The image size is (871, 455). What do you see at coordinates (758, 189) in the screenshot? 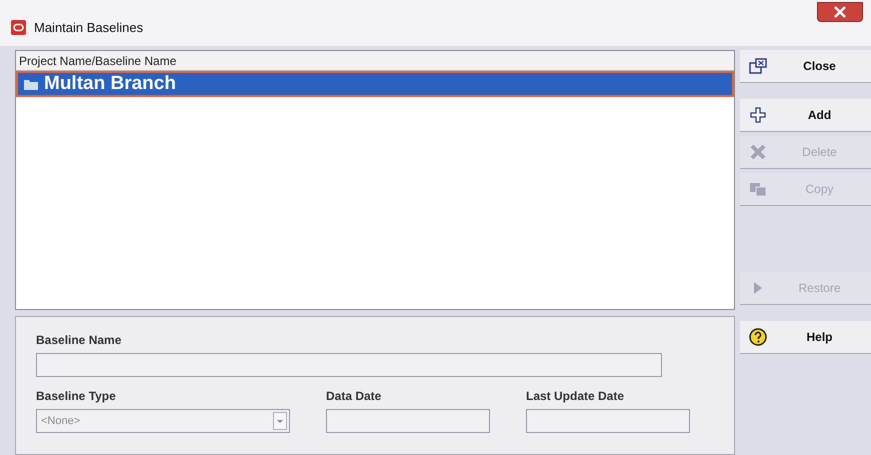
I see `copy-icon` at bounding box center [758, 189].